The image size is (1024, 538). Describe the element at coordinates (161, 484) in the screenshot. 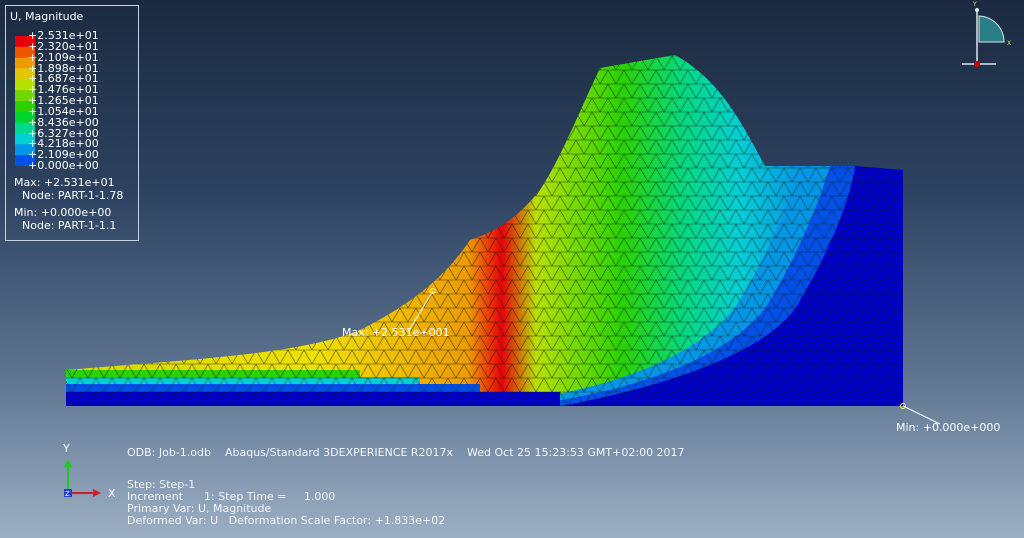

I see `step-info: Step: Step-1` at that location.